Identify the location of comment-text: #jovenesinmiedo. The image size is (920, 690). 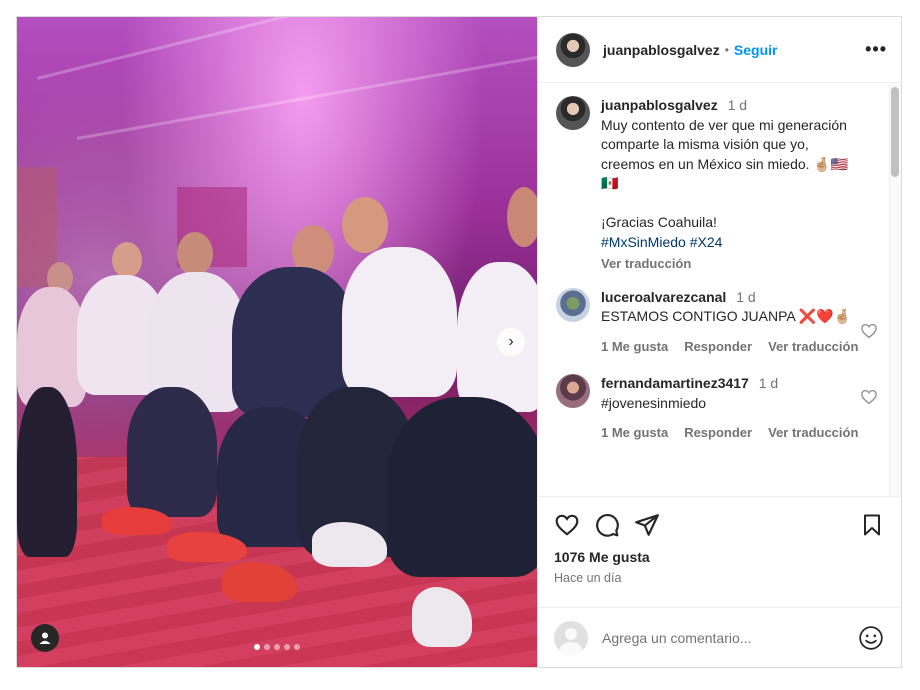
(732, 404).